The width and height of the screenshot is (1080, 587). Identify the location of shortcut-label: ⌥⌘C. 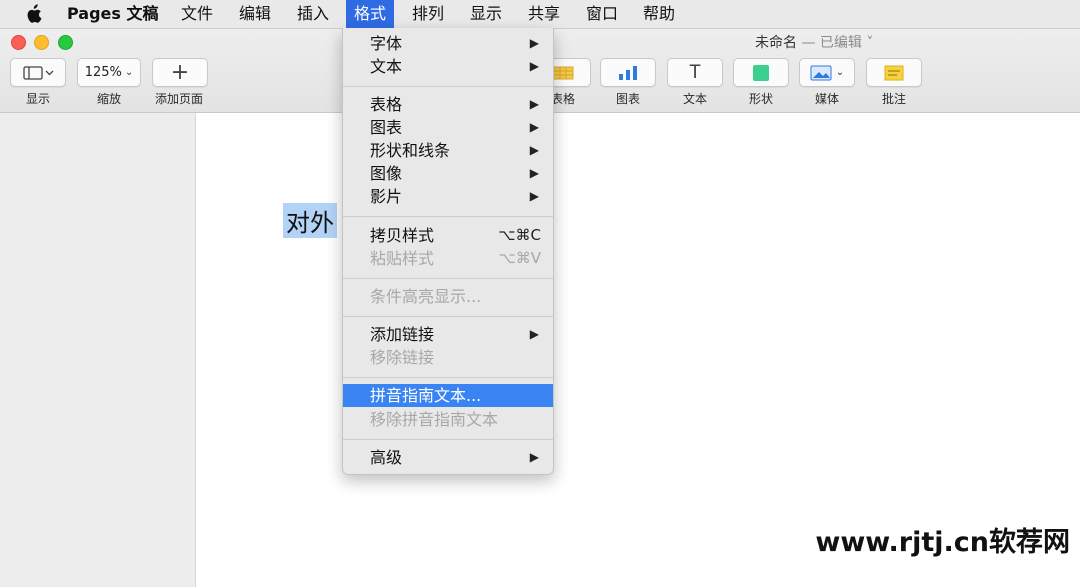
(519, 235).